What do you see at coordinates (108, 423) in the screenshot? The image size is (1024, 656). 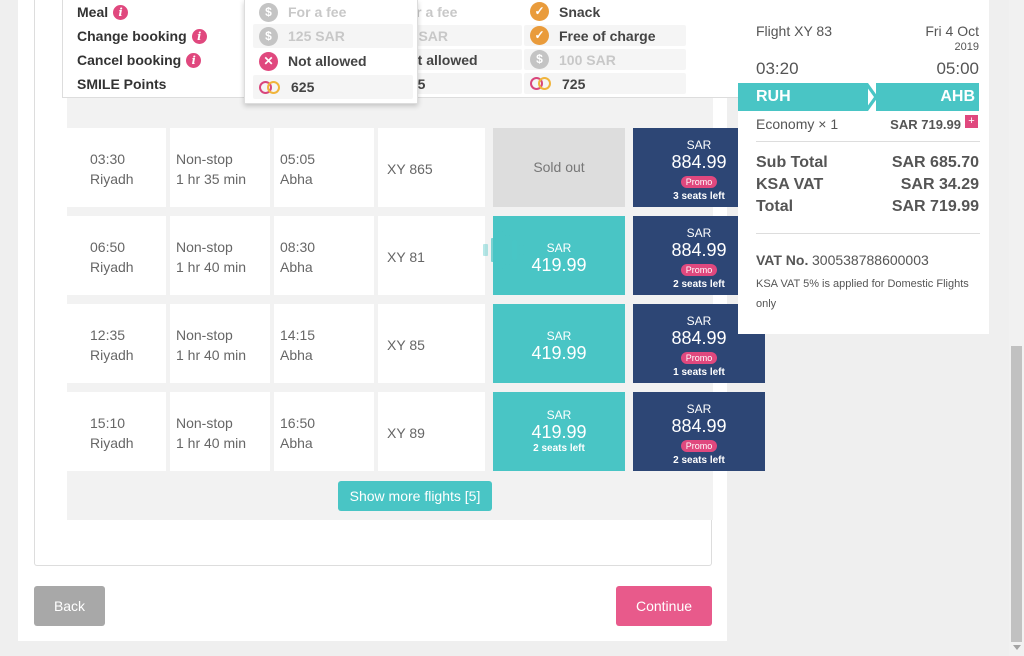 I see `dep-time: 15:10` at bounding box center [108, 423].